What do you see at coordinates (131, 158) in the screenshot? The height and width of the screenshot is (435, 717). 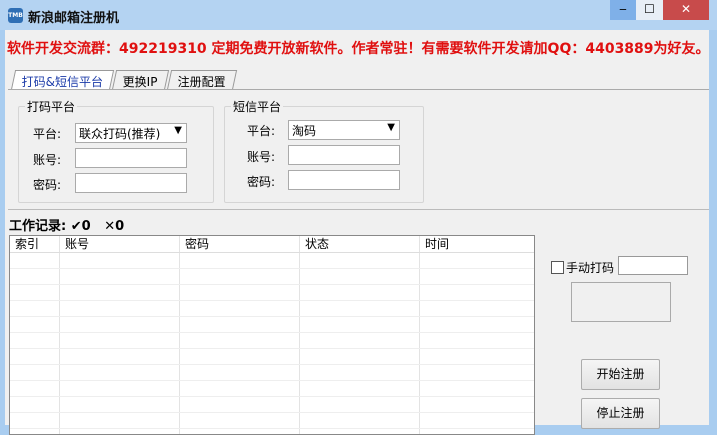 I see `captcha-account-input` at bounding box center [131, 158].